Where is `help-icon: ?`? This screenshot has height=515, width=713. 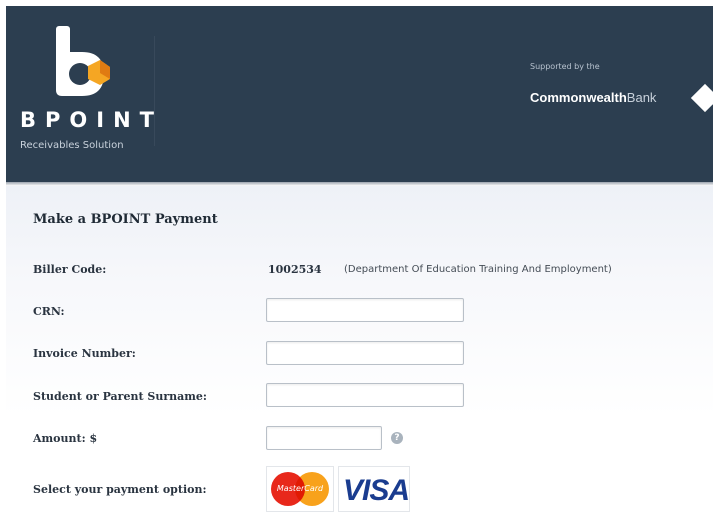
help-icon: ? is located at coordinates (397, 438).